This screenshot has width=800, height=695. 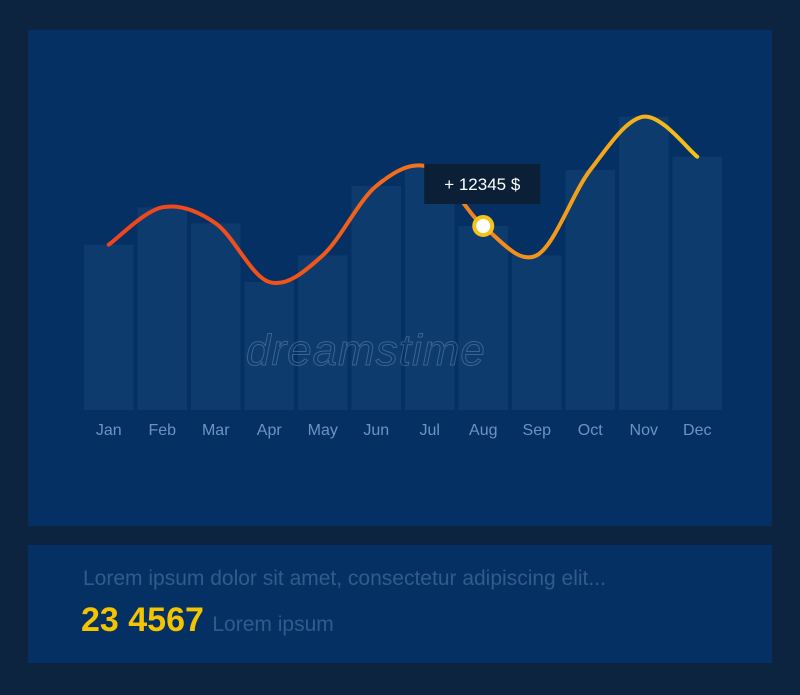 What do you see at coordinates (644, 263) in the screenshot?
I see `bar-nov` at bounding box center [644, 263].